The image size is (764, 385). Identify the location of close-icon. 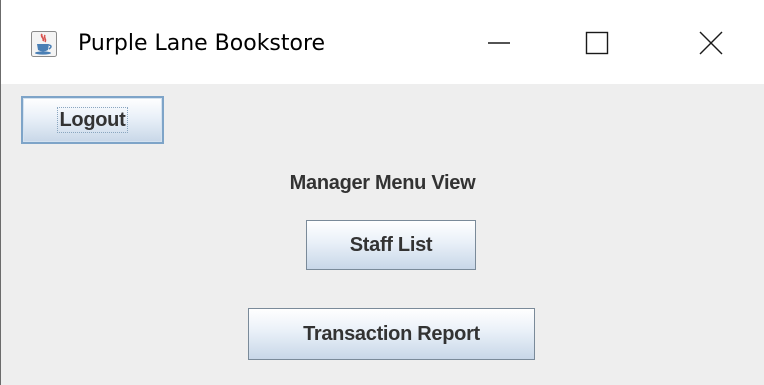
(711, 45).